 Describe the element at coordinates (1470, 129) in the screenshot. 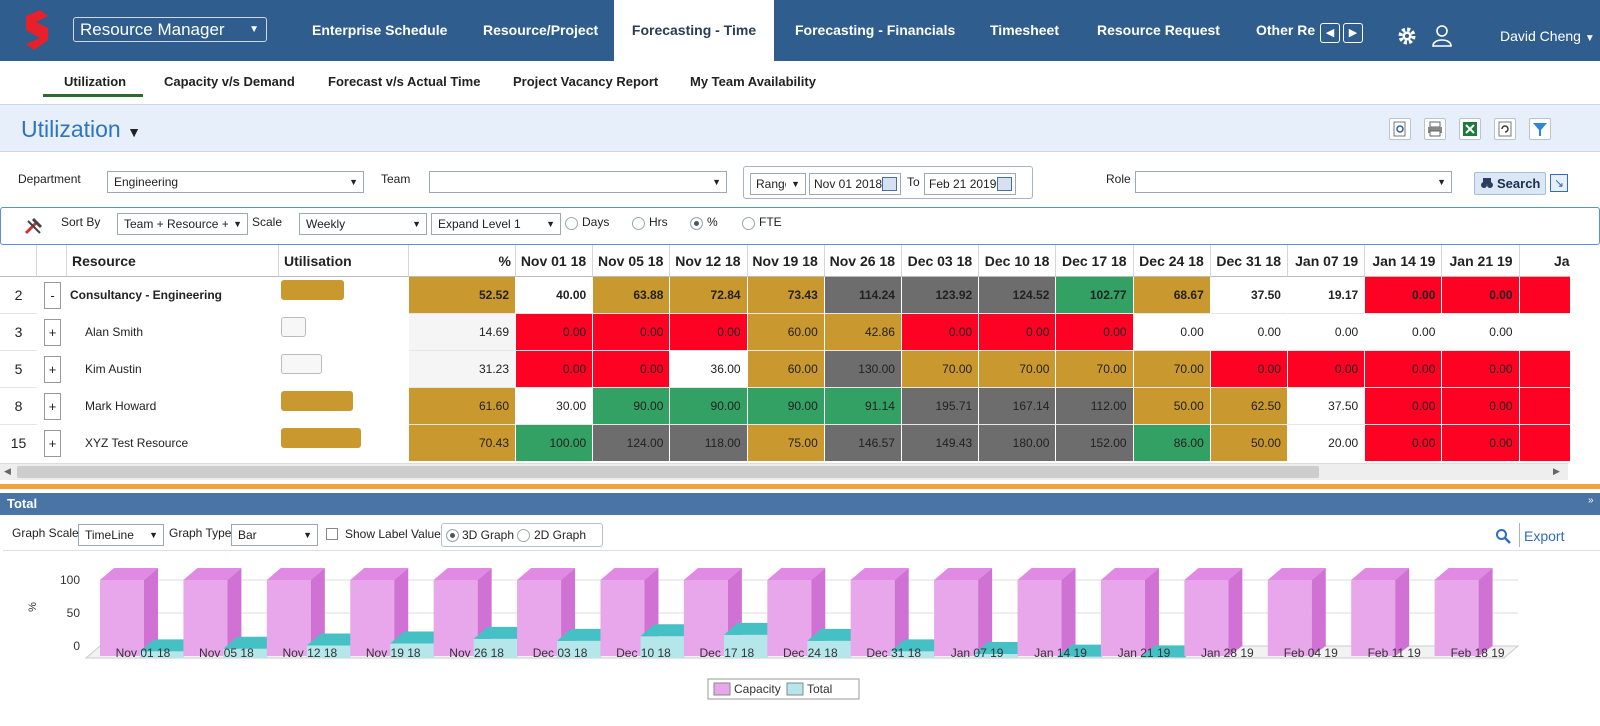

I see `excel-export-icon` at that location.